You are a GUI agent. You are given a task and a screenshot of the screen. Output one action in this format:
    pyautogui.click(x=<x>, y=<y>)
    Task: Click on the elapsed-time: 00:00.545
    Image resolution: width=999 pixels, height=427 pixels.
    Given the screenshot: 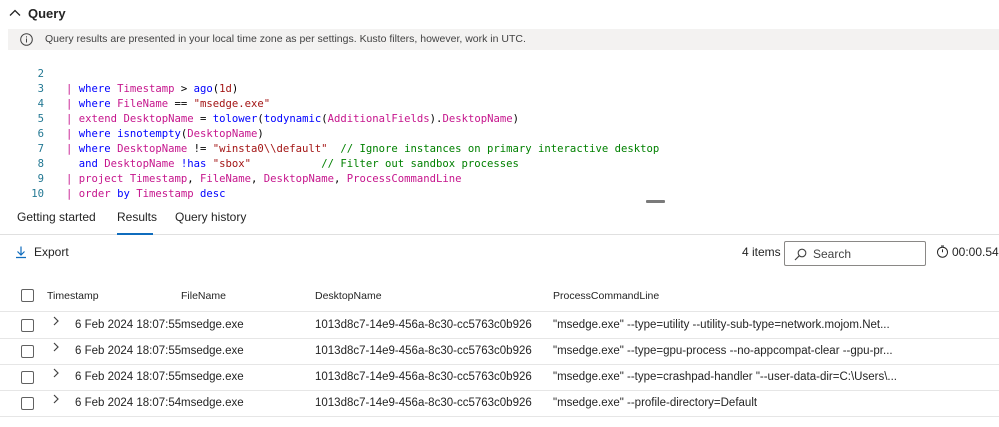 What is the action you would take?
    pyautogui.click(x=975, y=252)
    